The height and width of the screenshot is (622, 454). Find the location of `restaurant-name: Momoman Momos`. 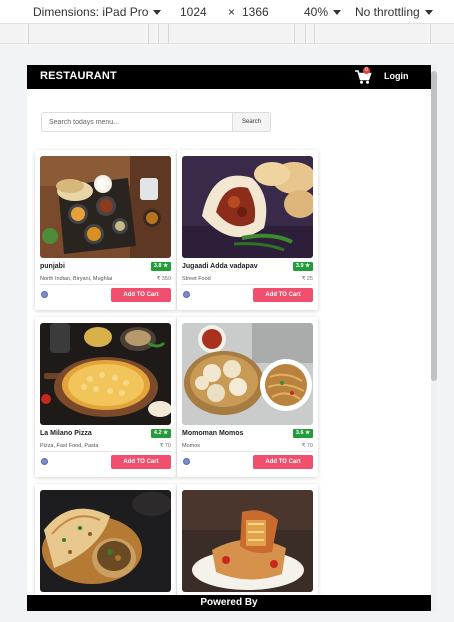

restaurant-name: Momoman Momos is located at coordinates (213, 433).